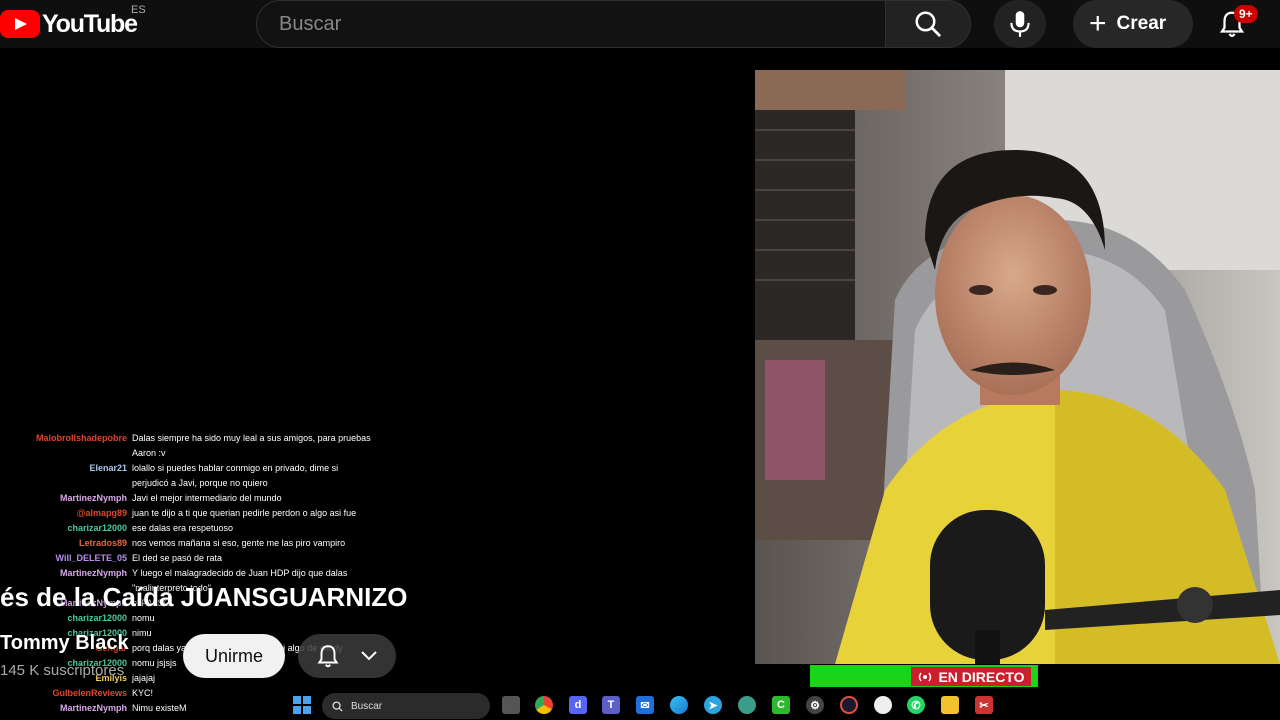 Image resolution: width=1280 pixels, height=720 pixels. I want to click on chat-author: Elenar21, so click(66, 476).